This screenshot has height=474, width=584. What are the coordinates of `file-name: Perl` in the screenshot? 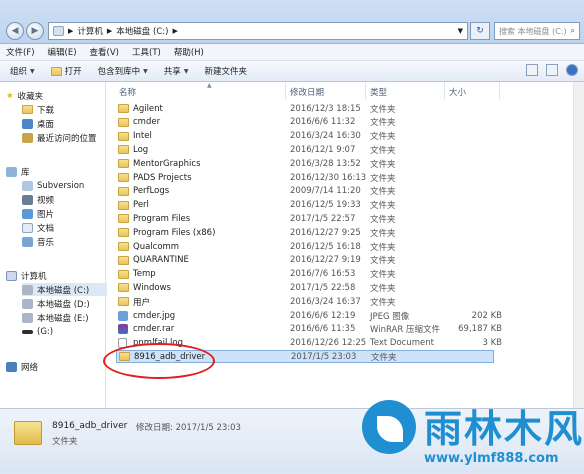 It's located at (141, 205).